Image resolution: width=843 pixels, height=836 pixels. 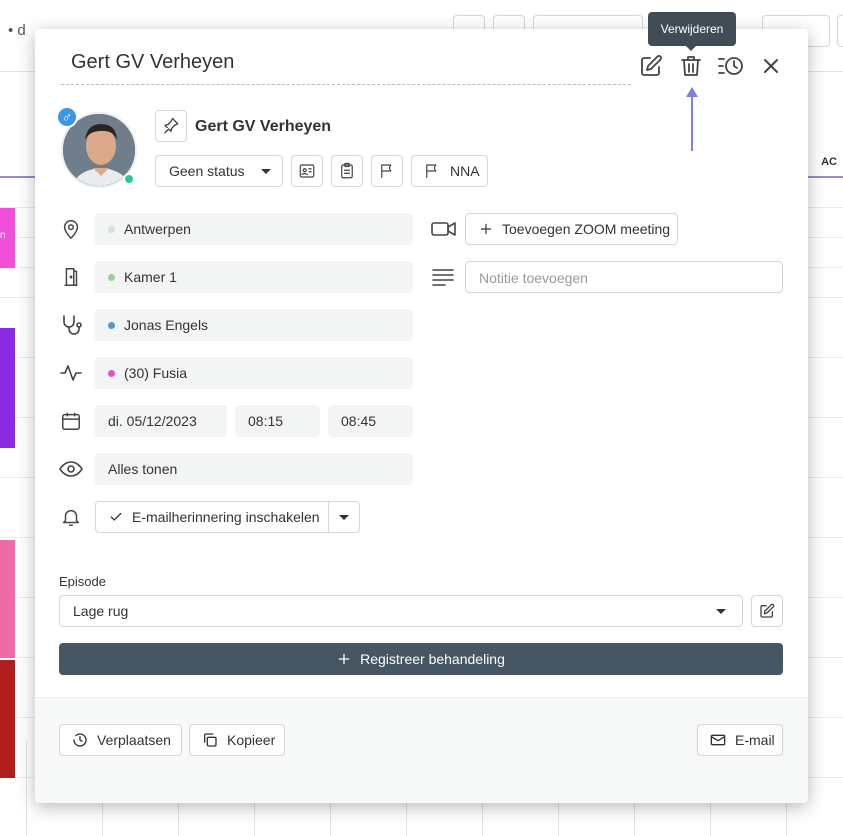 I want to click on end-time-value: 08:45, so click(x=359, y=421).